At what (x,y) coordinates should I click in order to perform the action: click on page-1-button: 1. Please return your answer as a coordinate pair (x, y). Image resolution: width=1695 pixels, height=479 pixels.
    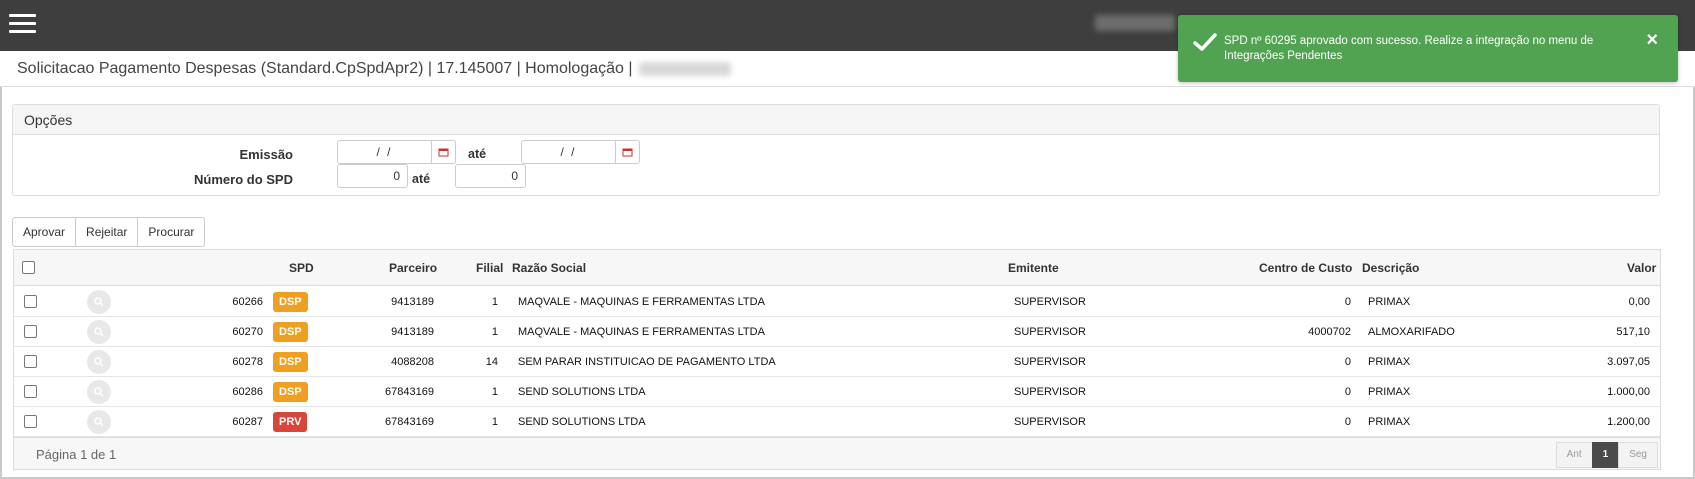
    Looking at the image, I should click on (1605, 455).